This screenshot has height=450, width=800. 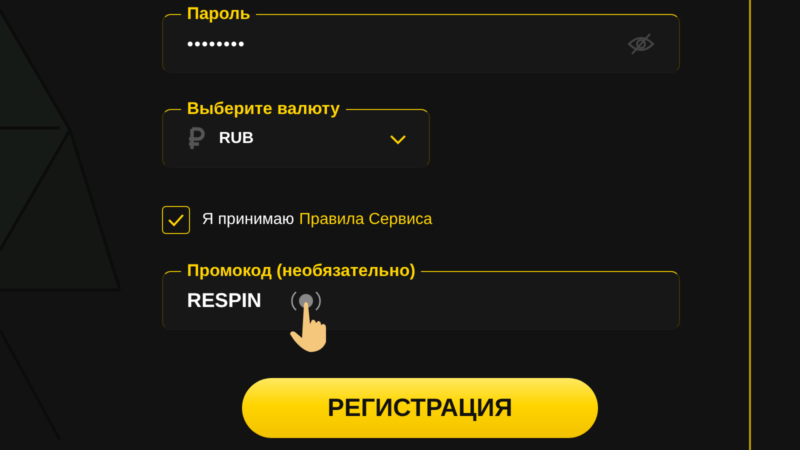 I want to click on terms-link: Правила Сервиса, so click(x=365, y=220).